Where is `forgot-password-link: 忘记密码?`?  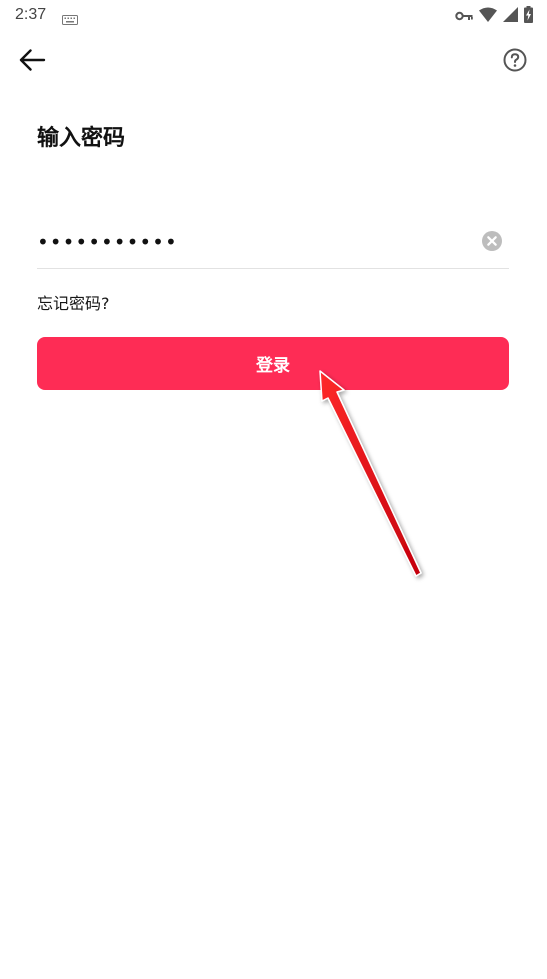
forgot-password-link: 忘记密码? is located at coordinates (73, 302).